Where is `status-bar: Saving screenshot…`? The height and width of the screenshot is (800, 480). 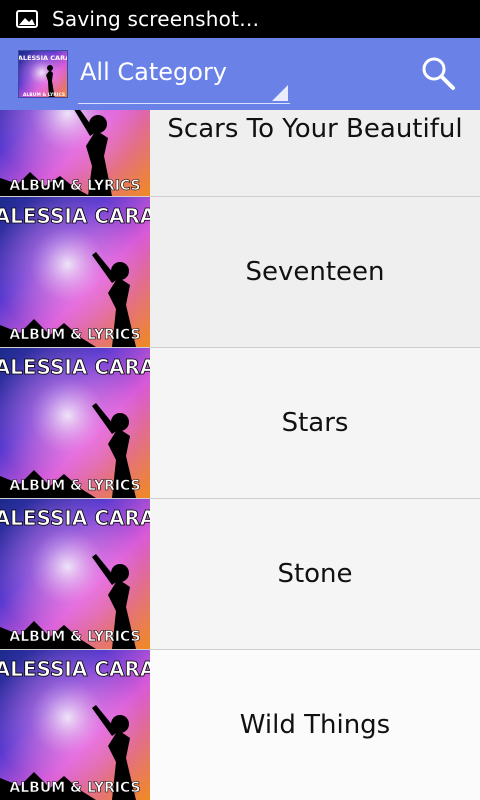
status-bar: Saving screenshot… is located at coordinates (240, 19).